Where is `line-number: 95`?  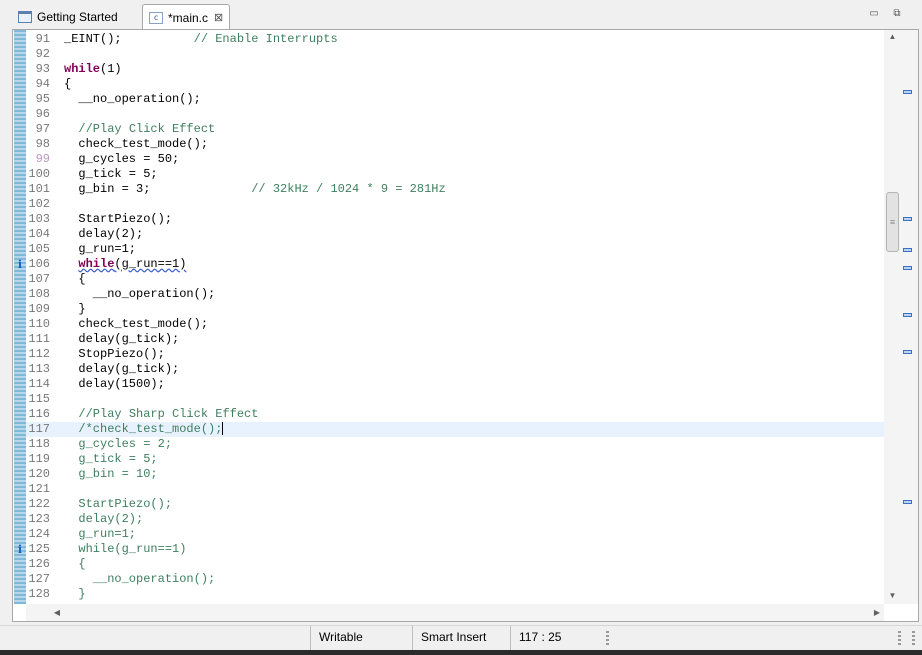 line-number: 95 is located at coordinates (42, 99).